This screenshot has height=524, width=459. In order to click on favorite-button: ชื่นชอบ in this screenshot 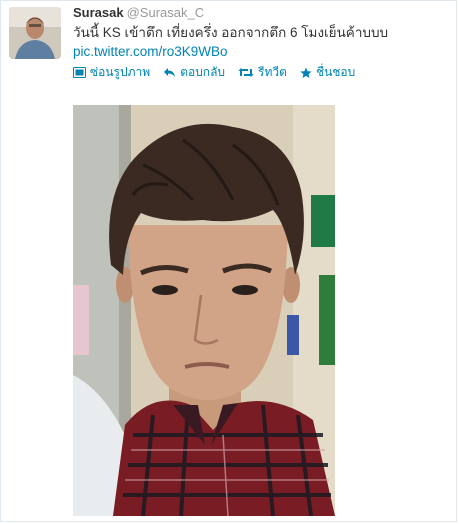, I will do `click(327, 72)`.